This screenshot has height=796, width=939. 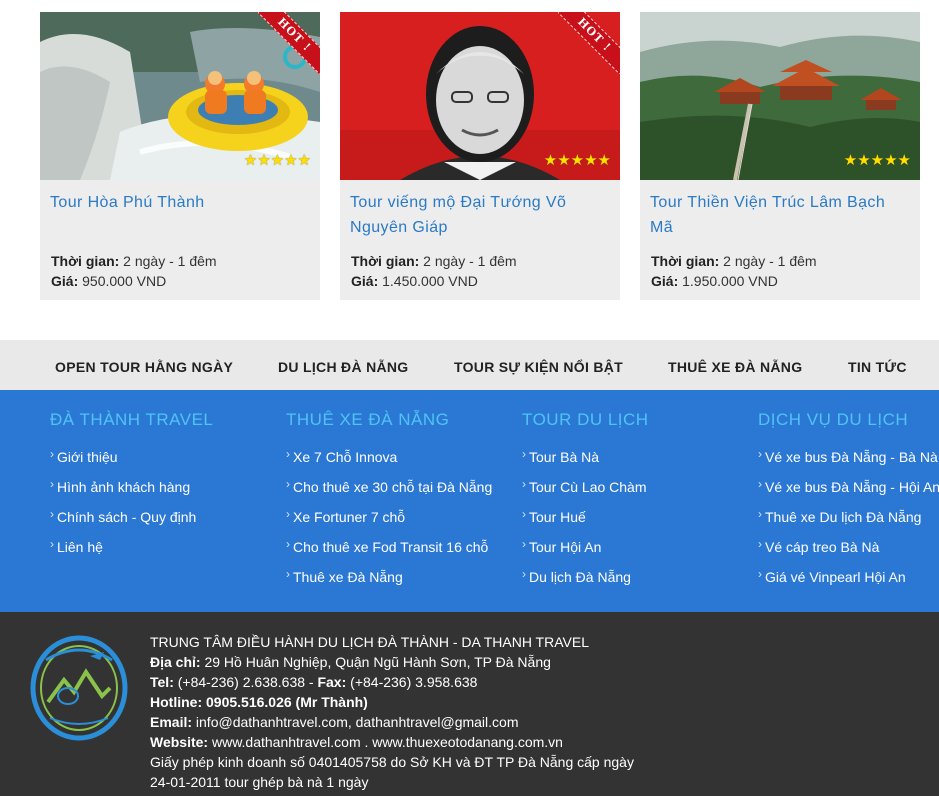 What do you see at coordinates (481, 215) in the screenshot?
I see `tour-title-link: Tour viếng mộ Đại Tướng Võ Nguyên Giáp` at bounding box center [481, 215].